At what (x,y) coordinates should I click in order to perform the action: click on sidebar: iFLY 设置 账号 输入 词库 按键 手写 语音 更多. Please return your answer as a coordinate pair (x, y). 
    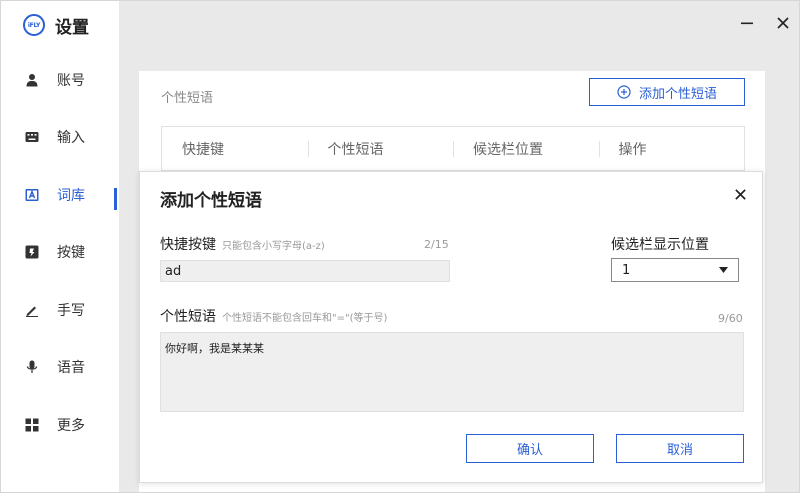
    Looking at the image, I should click on (60, 246).